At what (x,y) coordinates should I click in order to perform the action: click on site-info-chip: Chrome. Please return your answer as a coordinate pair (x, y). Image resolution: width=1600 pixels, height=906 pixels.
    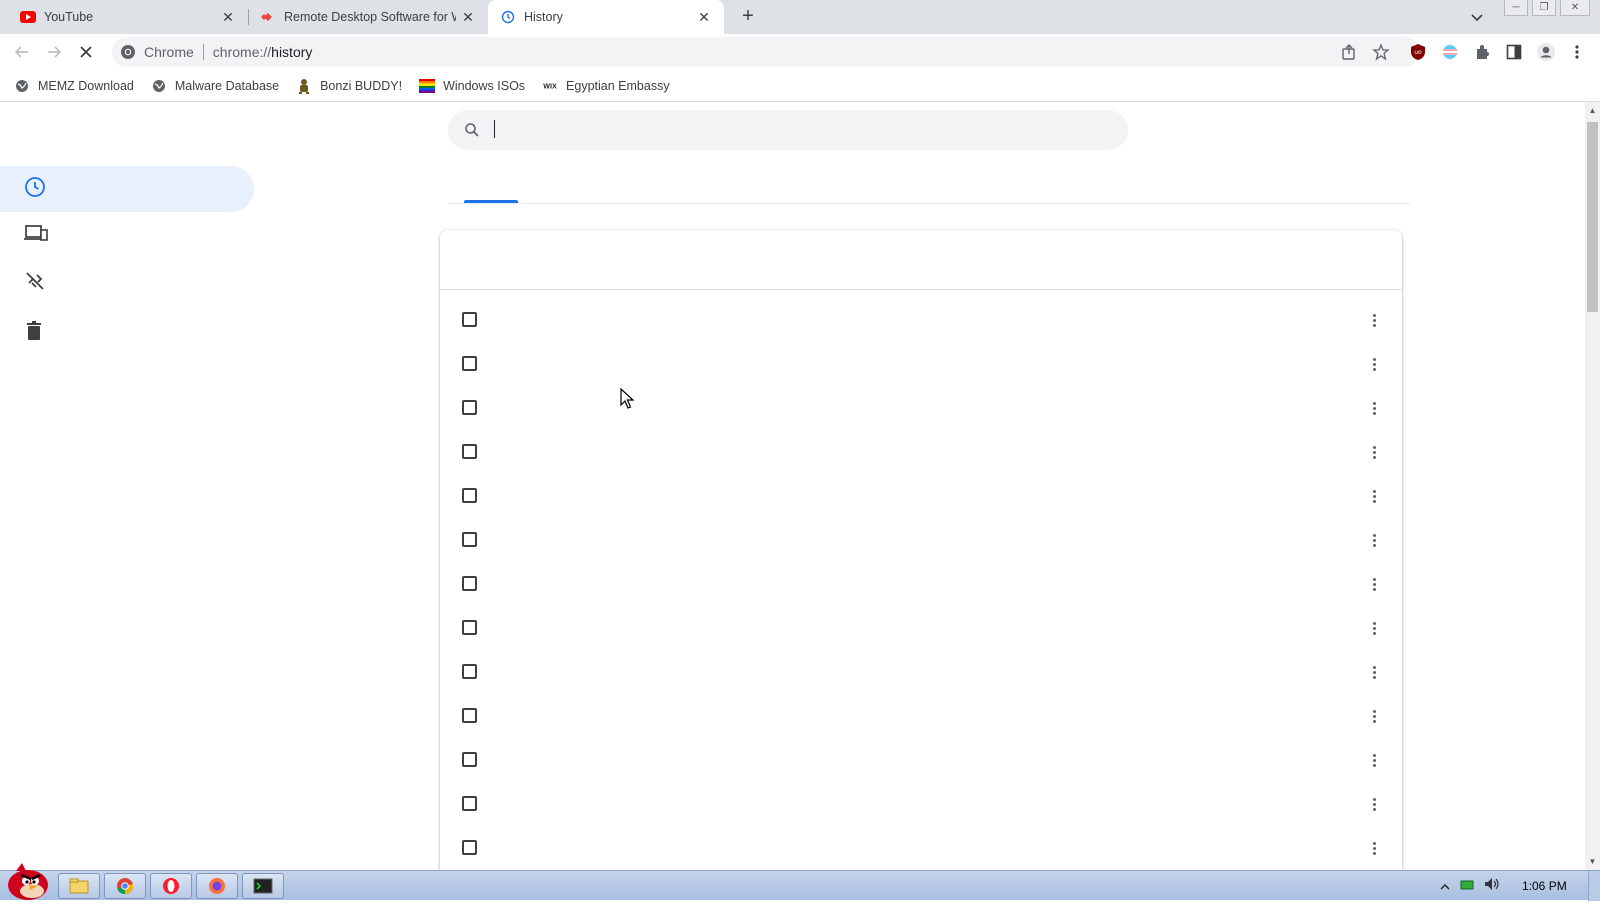
    Looking at the image, I should click on (156, 52).